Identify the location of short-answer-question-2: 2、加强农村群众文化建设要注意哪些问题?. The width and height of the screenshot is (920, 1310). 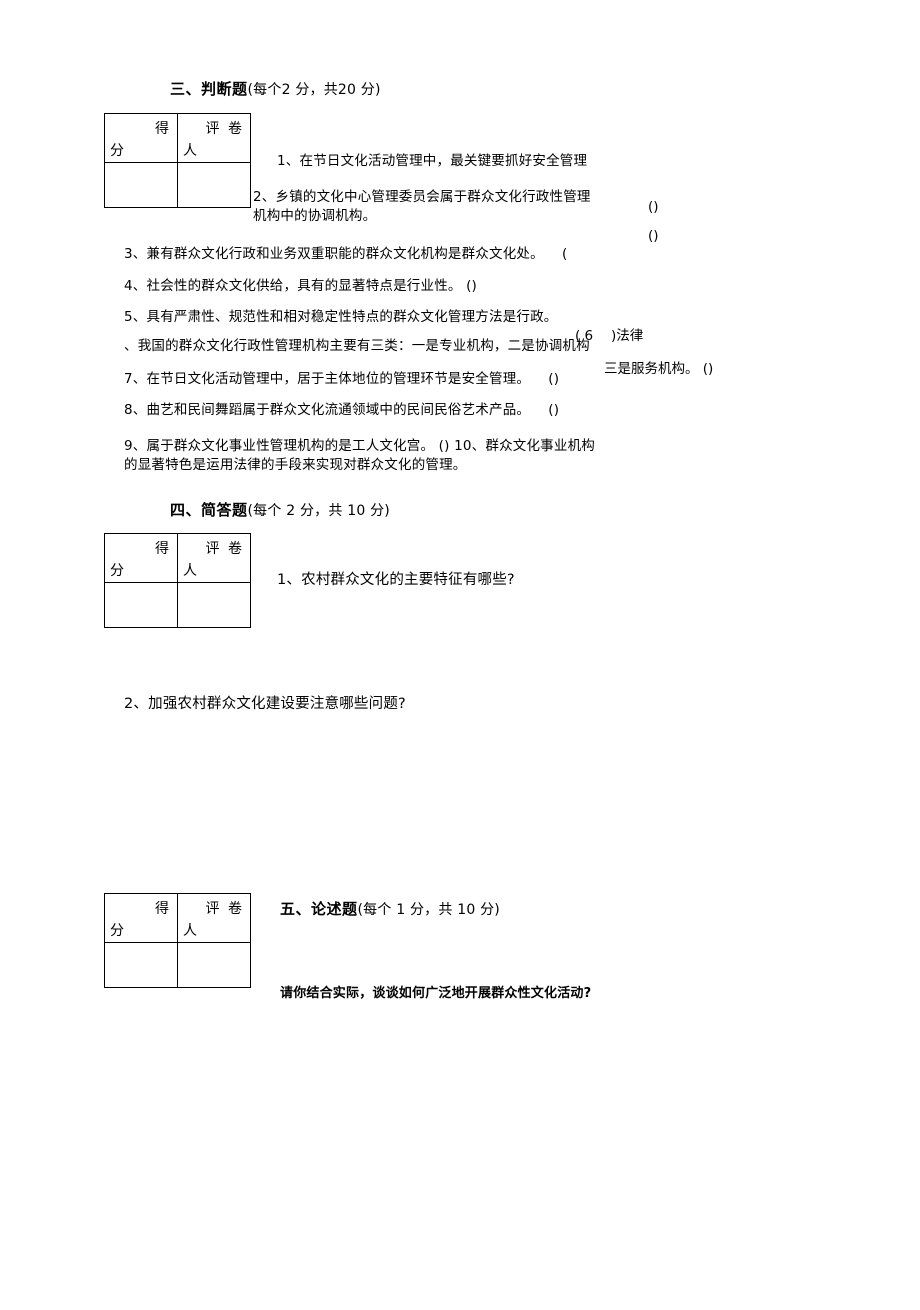
(265, 704).